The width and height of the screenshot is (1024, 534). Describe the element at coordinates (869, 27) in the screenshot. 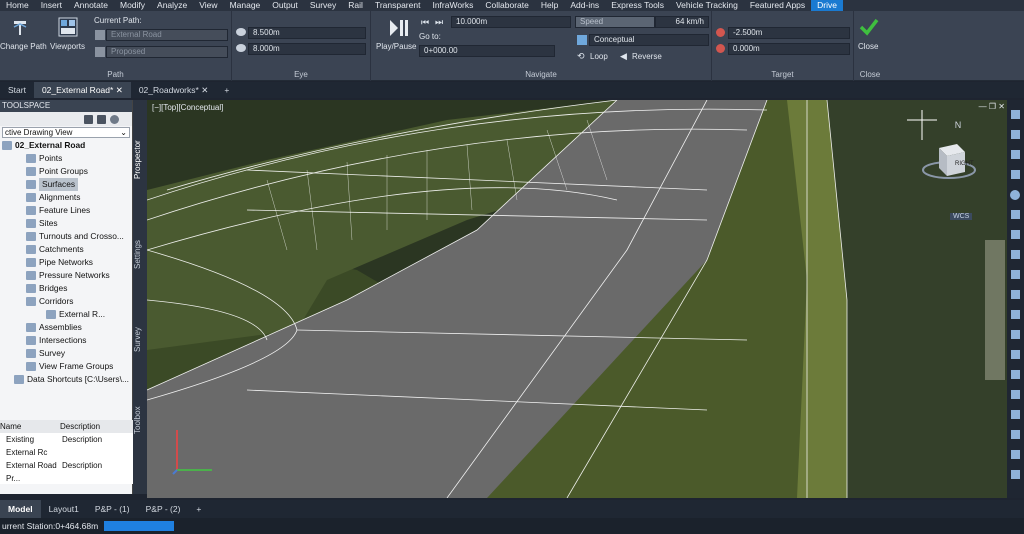

I see `checkmark-icon` at that location.